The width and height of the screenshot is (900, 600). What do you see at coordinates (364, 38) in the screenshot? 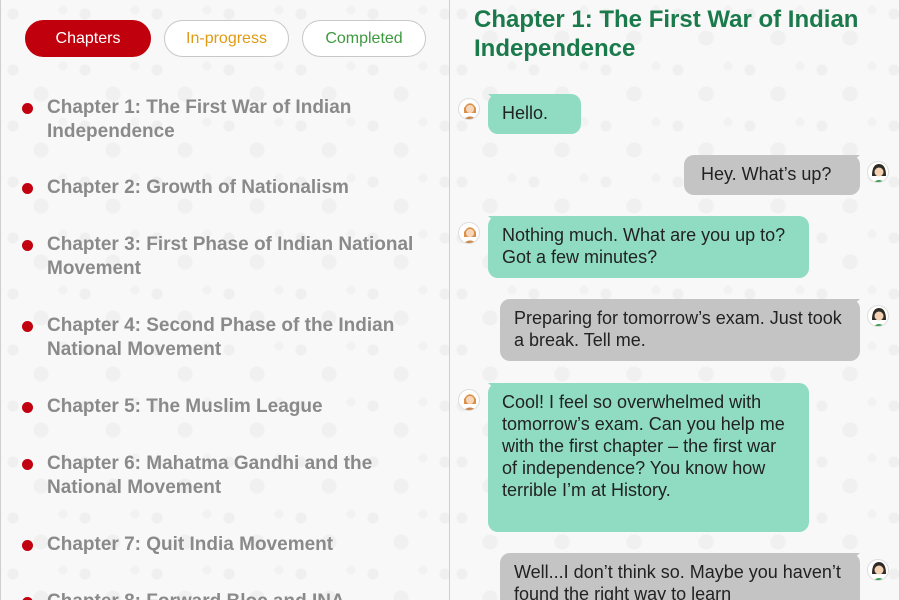
I see `tab-completed: Completed` at bounding box center [364, 38].